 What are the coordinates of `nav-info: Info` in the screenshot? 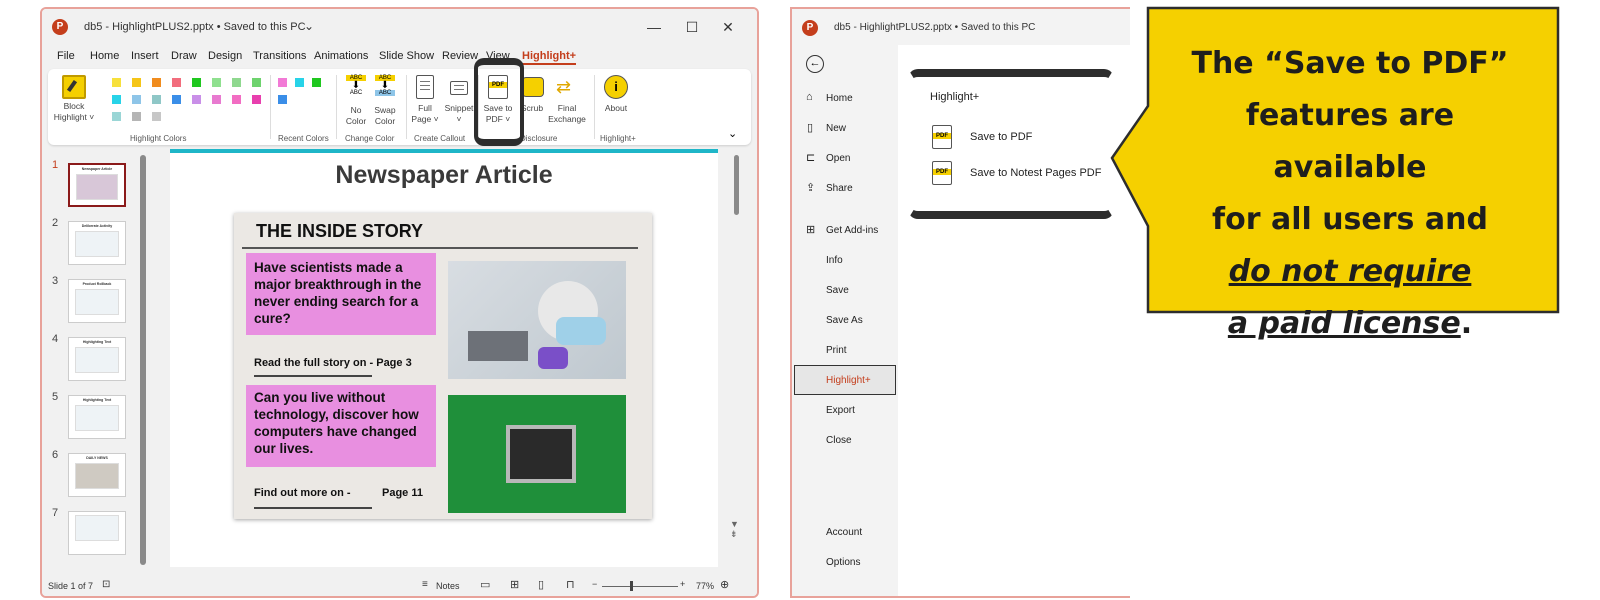 It's located at (834, 260).